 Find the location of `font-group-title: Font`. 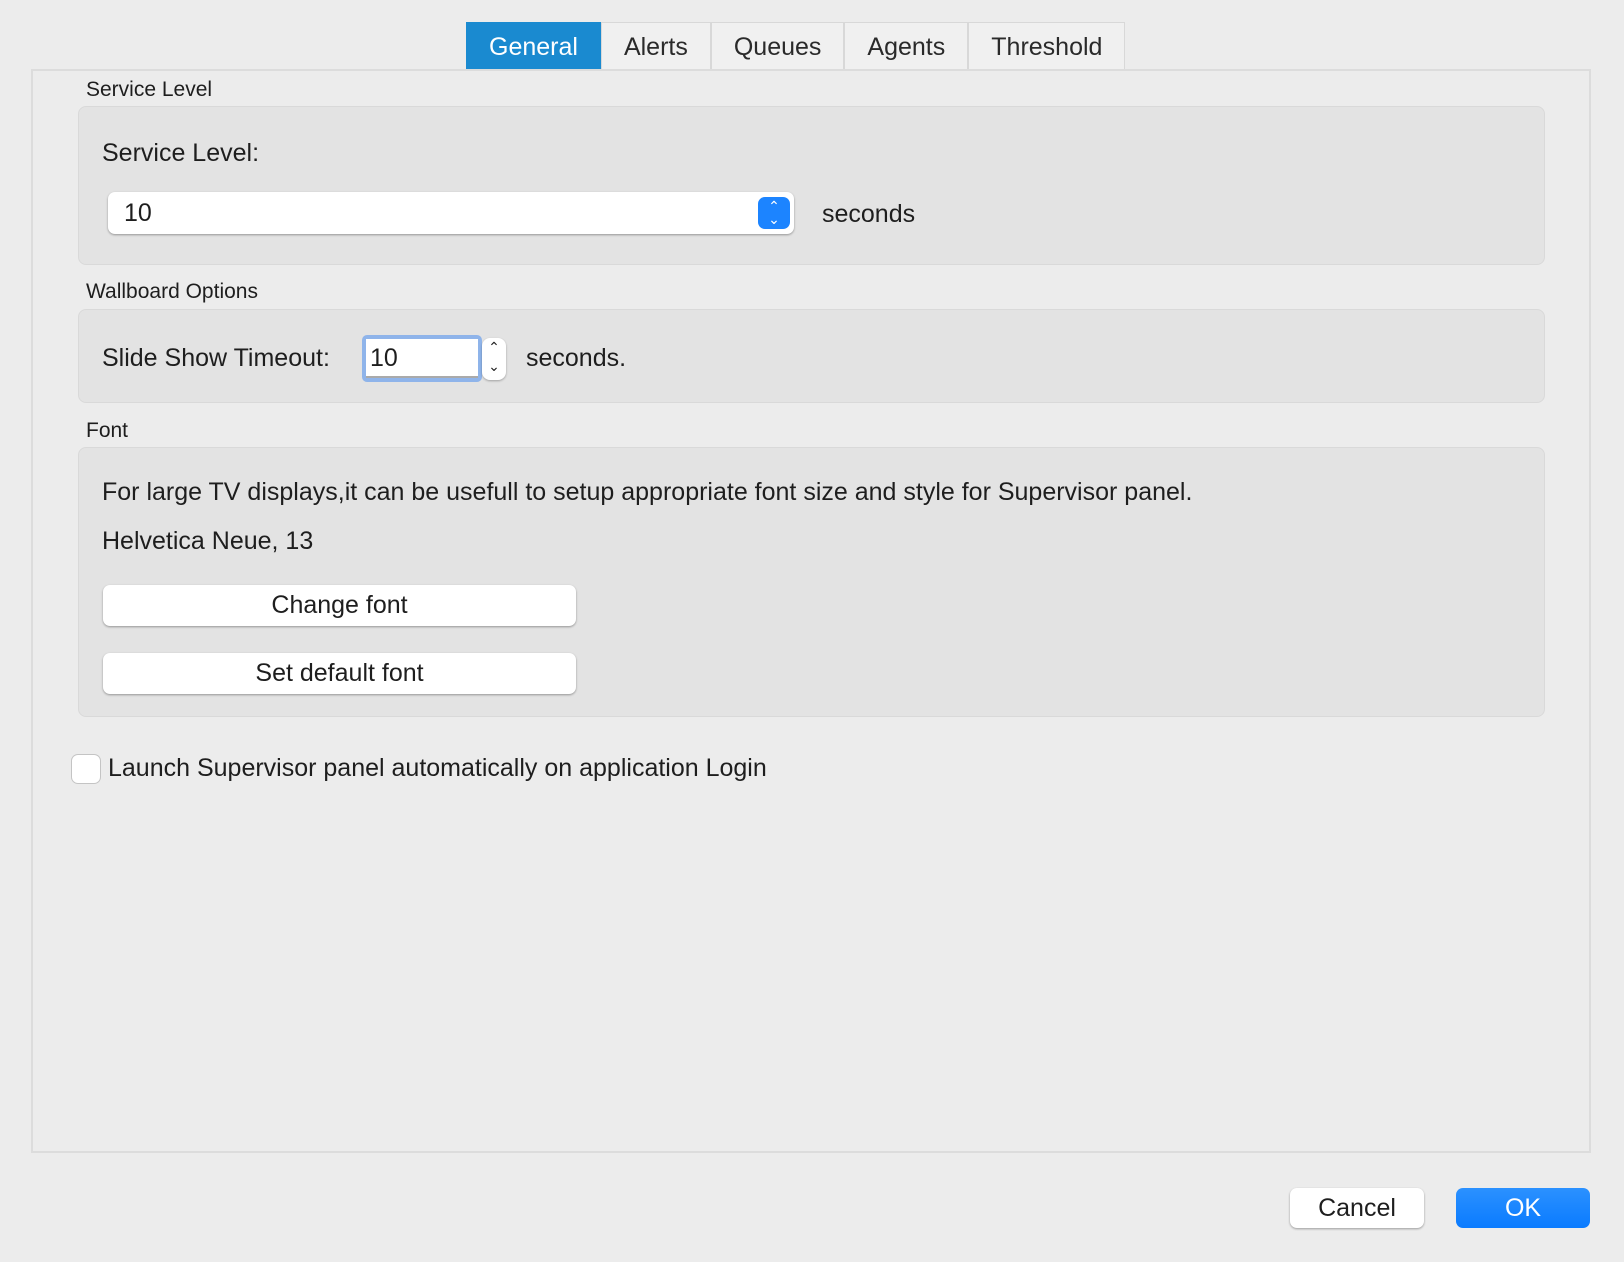

font-group-title: Font is located at coordinates (107, 430).